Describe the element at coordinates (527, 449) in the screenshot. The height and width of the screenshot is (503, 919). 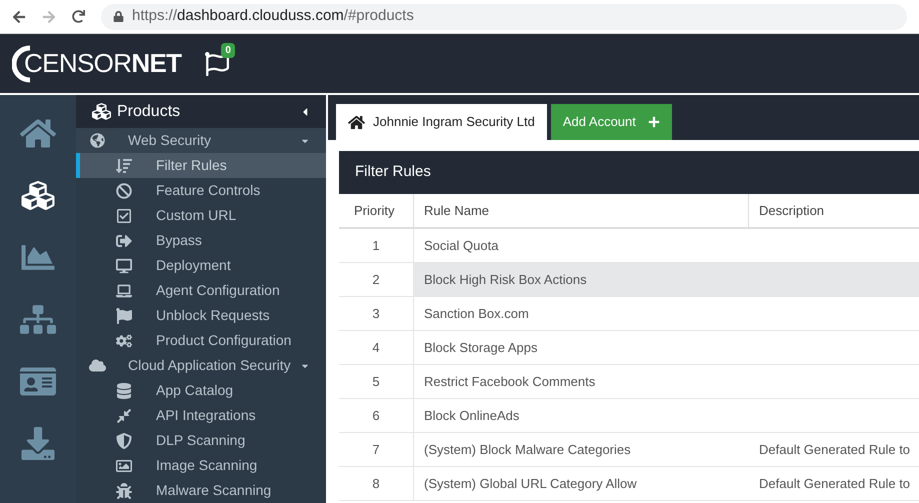
I see `rule-name-cell-text: (System) Block Malware Categories` at that location.